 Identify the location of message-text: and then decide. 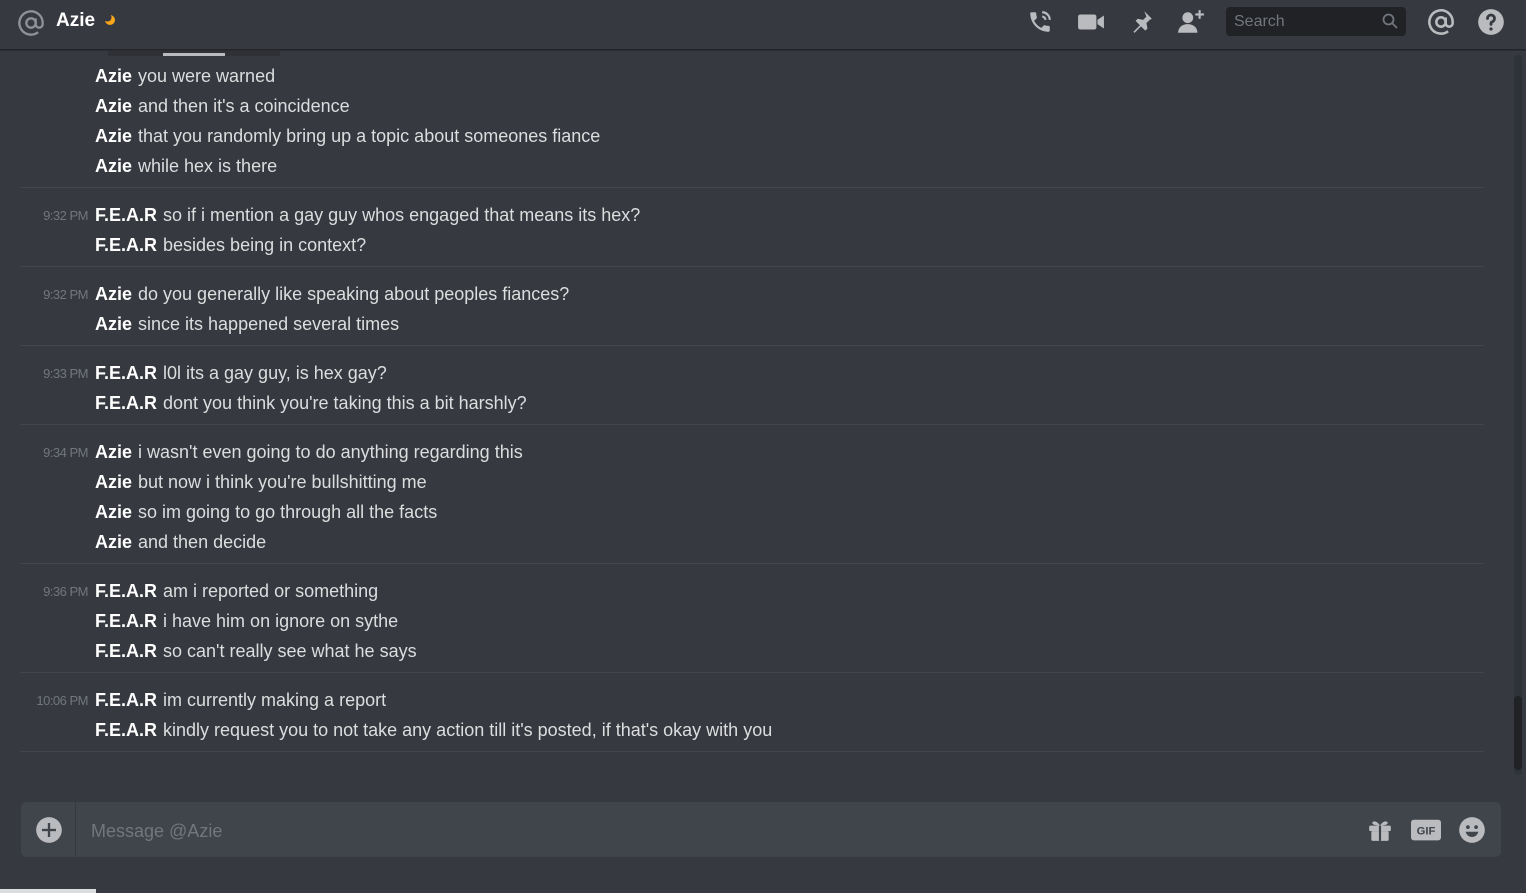
(202, 542).